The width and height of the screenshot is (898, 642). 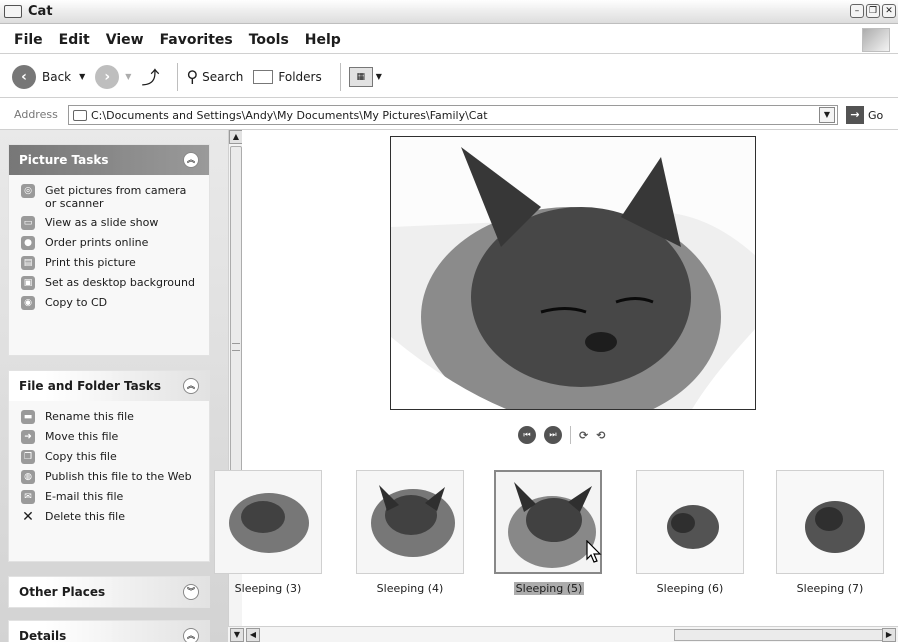 What do you see at coordinates (125, 40) in the screenshot?
I see `menu-view: View` at bounding box center [125, 40].